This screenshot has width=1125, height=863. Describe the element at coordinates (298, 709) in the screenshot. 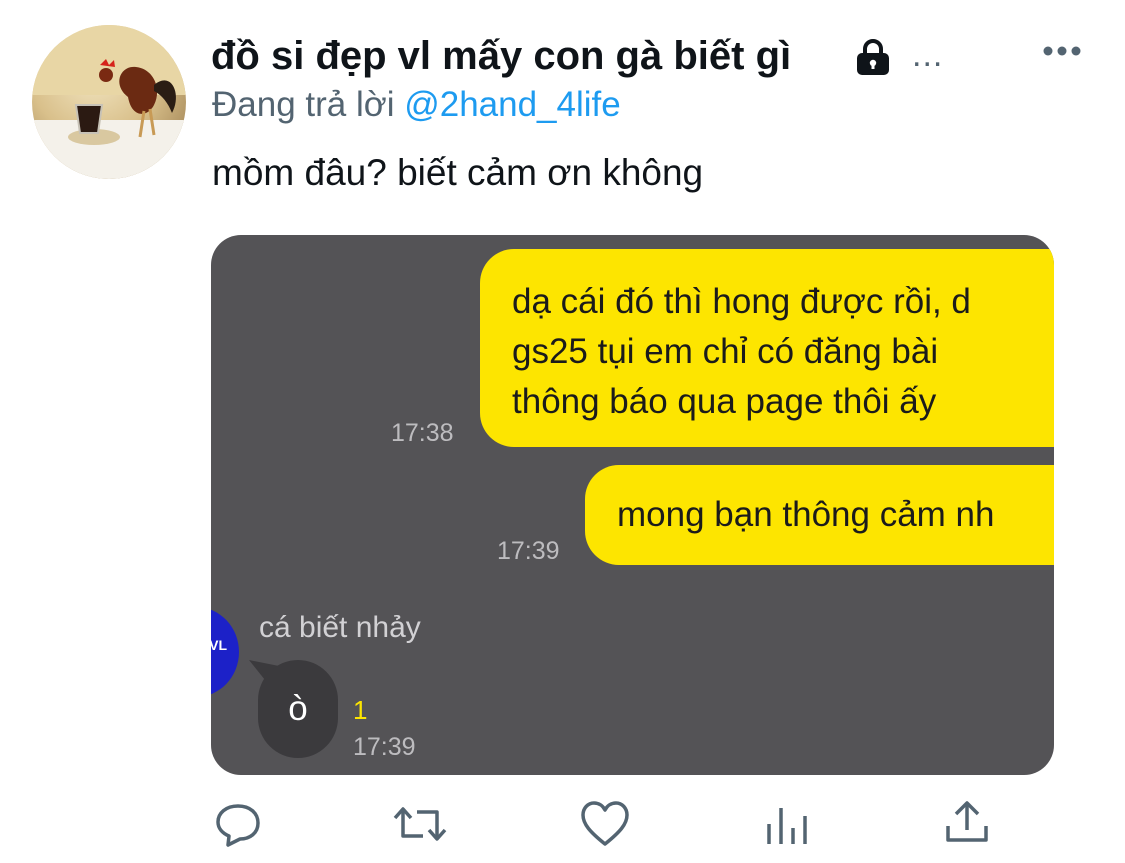

I see `received-message-bubble: ò` at that location.